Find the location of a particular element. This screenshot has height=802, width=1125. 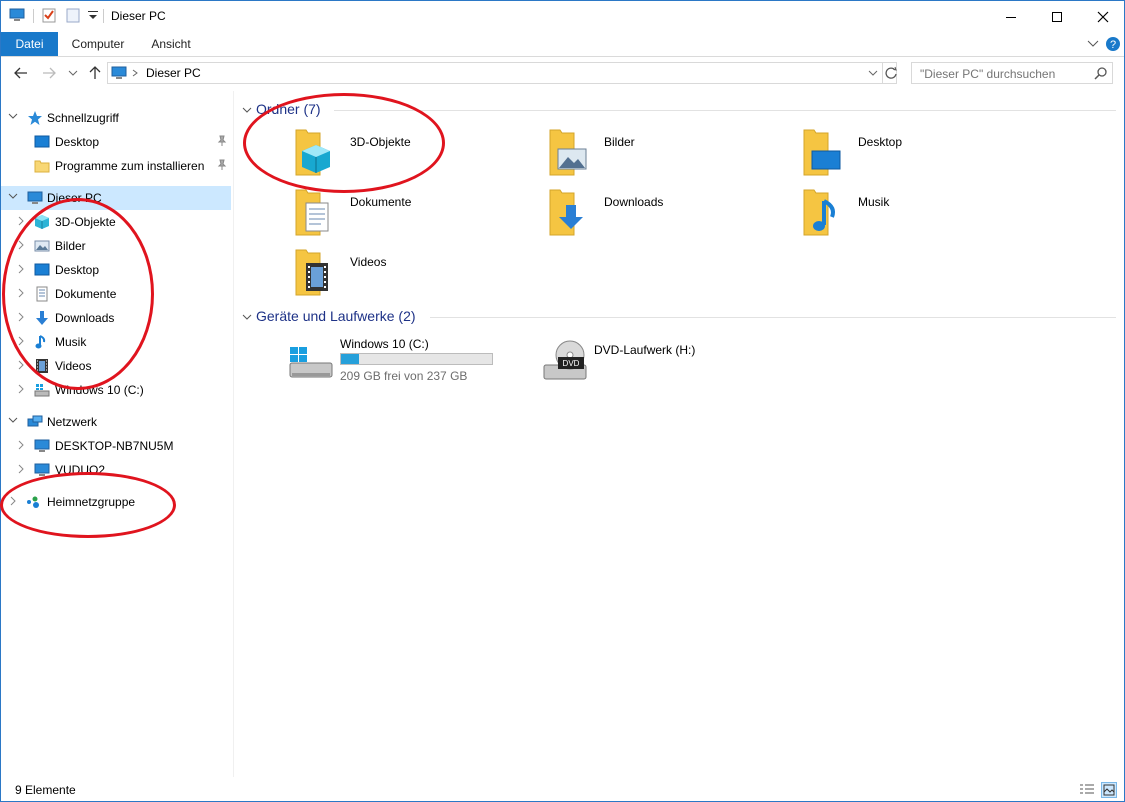

recent-locations-button is located at coordinates (73, 73).